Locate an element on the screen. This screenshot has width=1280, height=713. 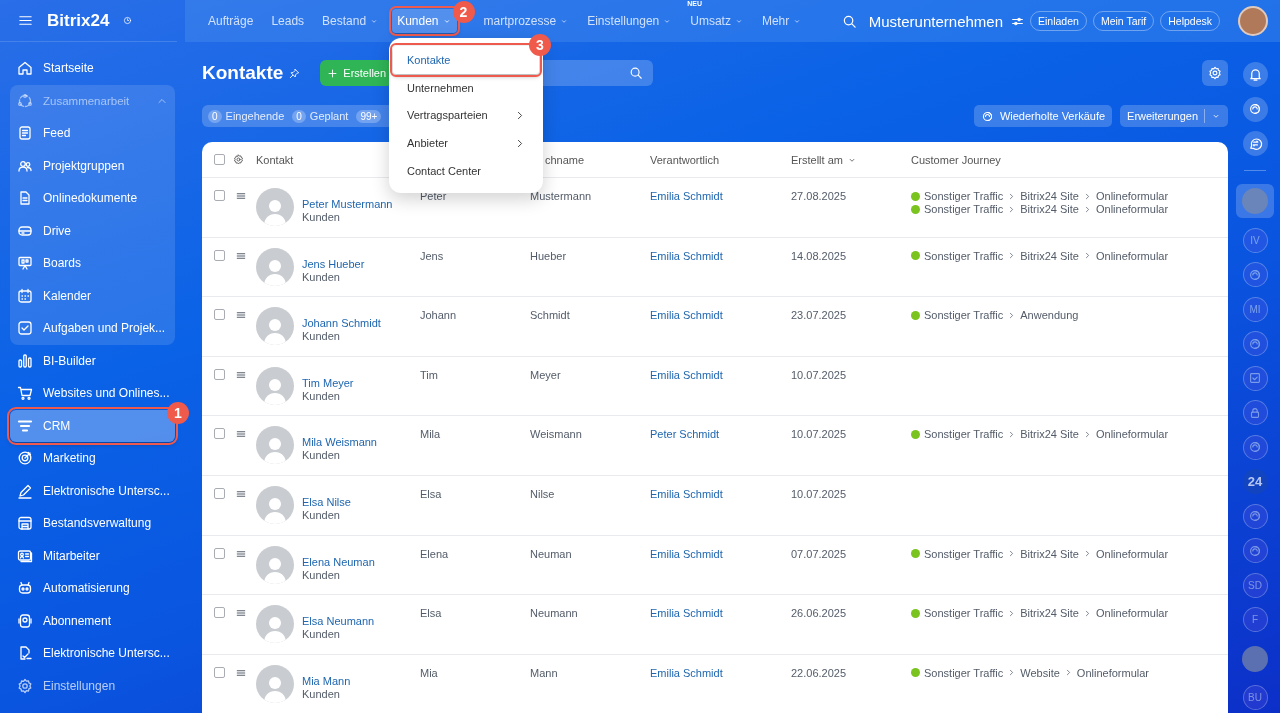
counter-filter: 0 Eingehende is located at coordinates (246, 116).